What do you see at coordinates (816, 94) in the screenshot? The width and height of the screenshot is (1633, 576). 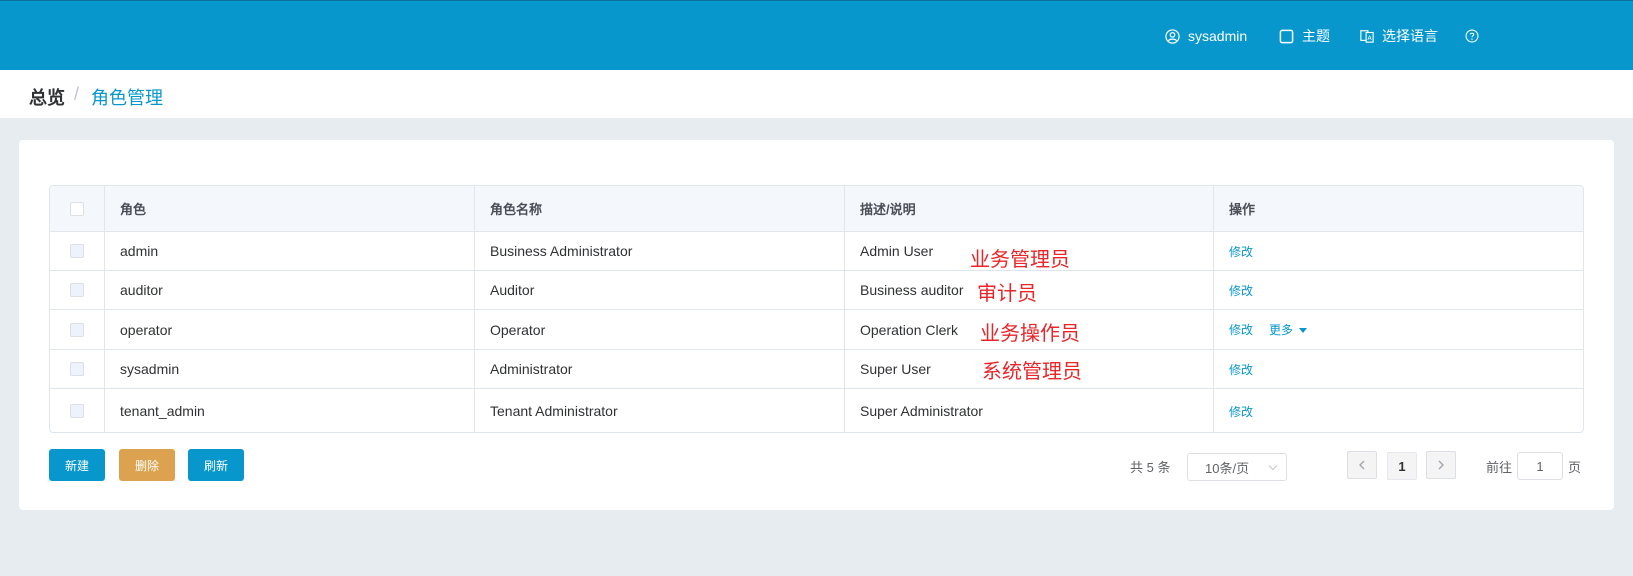 I see `breadcrumb: 总览 / 角色管理` at bounding box center [816, 94].